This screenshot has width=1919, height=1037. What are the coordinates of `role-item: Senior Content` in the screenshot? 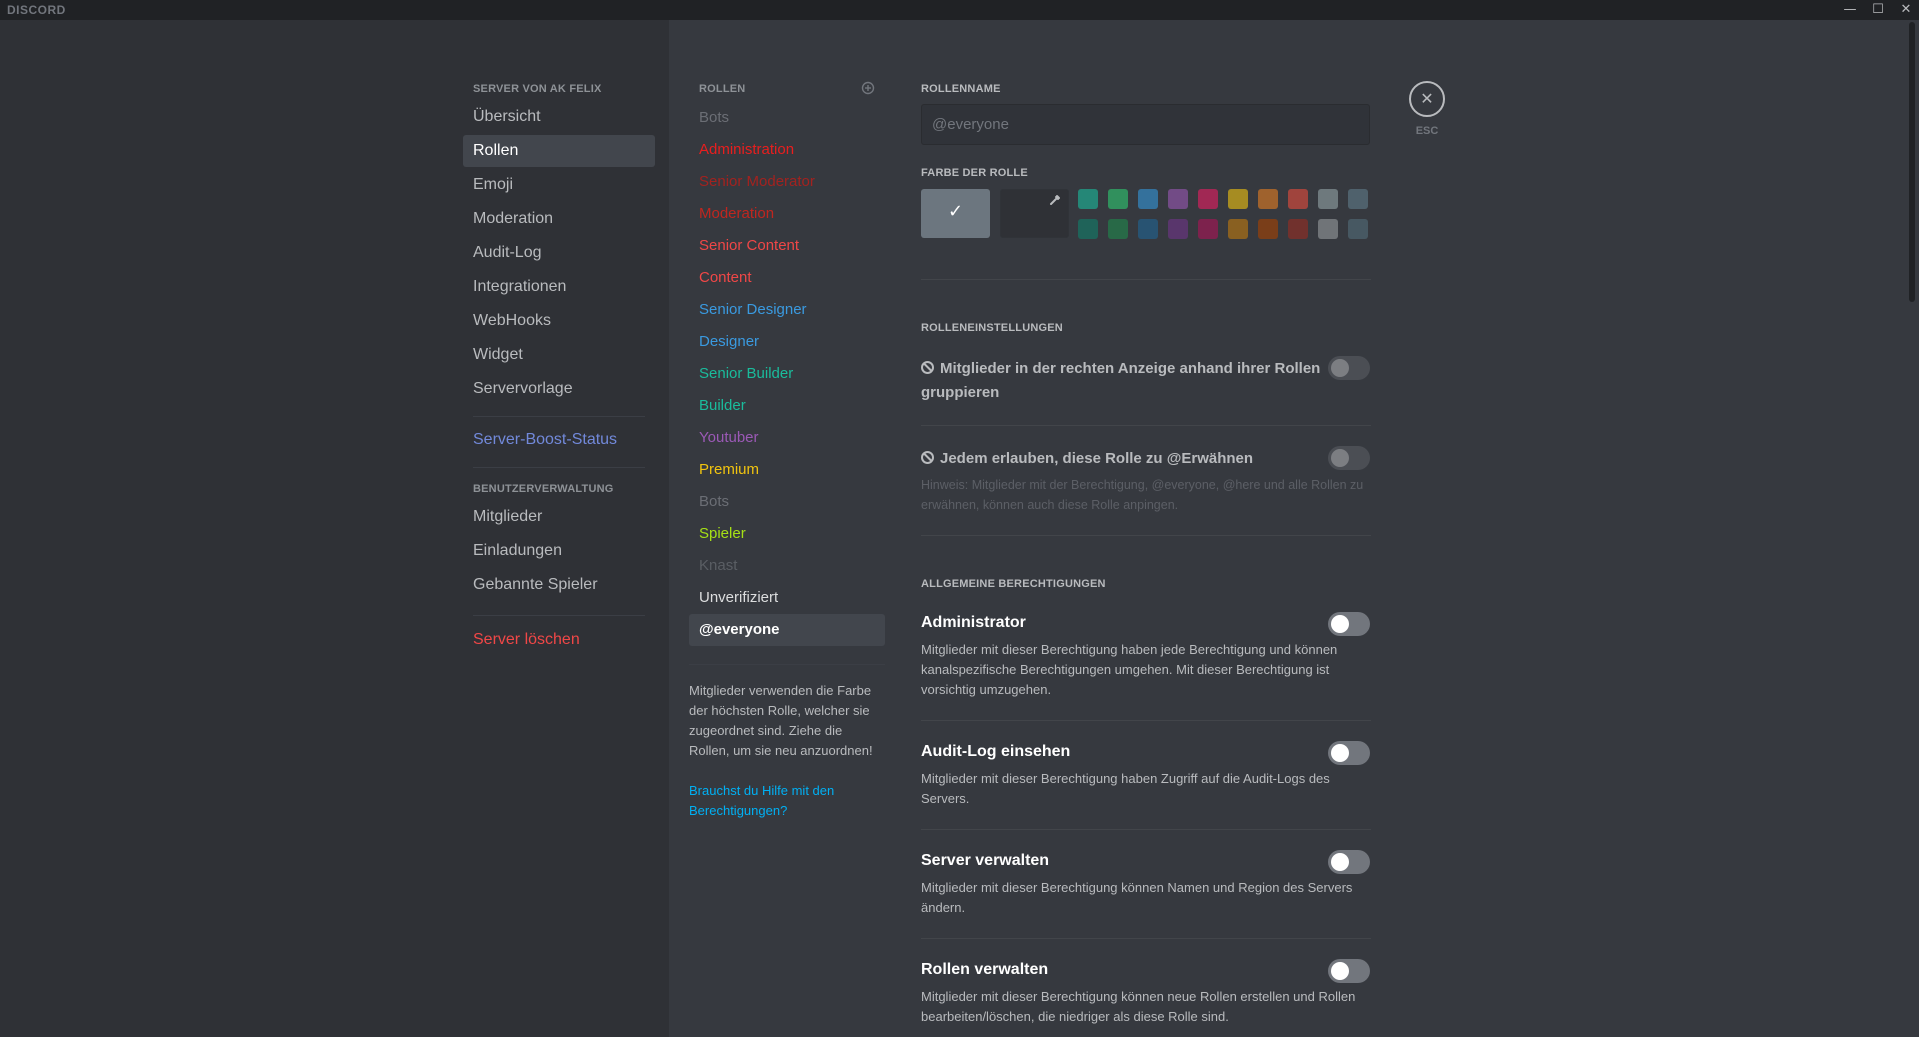 It's located at (787, 246).